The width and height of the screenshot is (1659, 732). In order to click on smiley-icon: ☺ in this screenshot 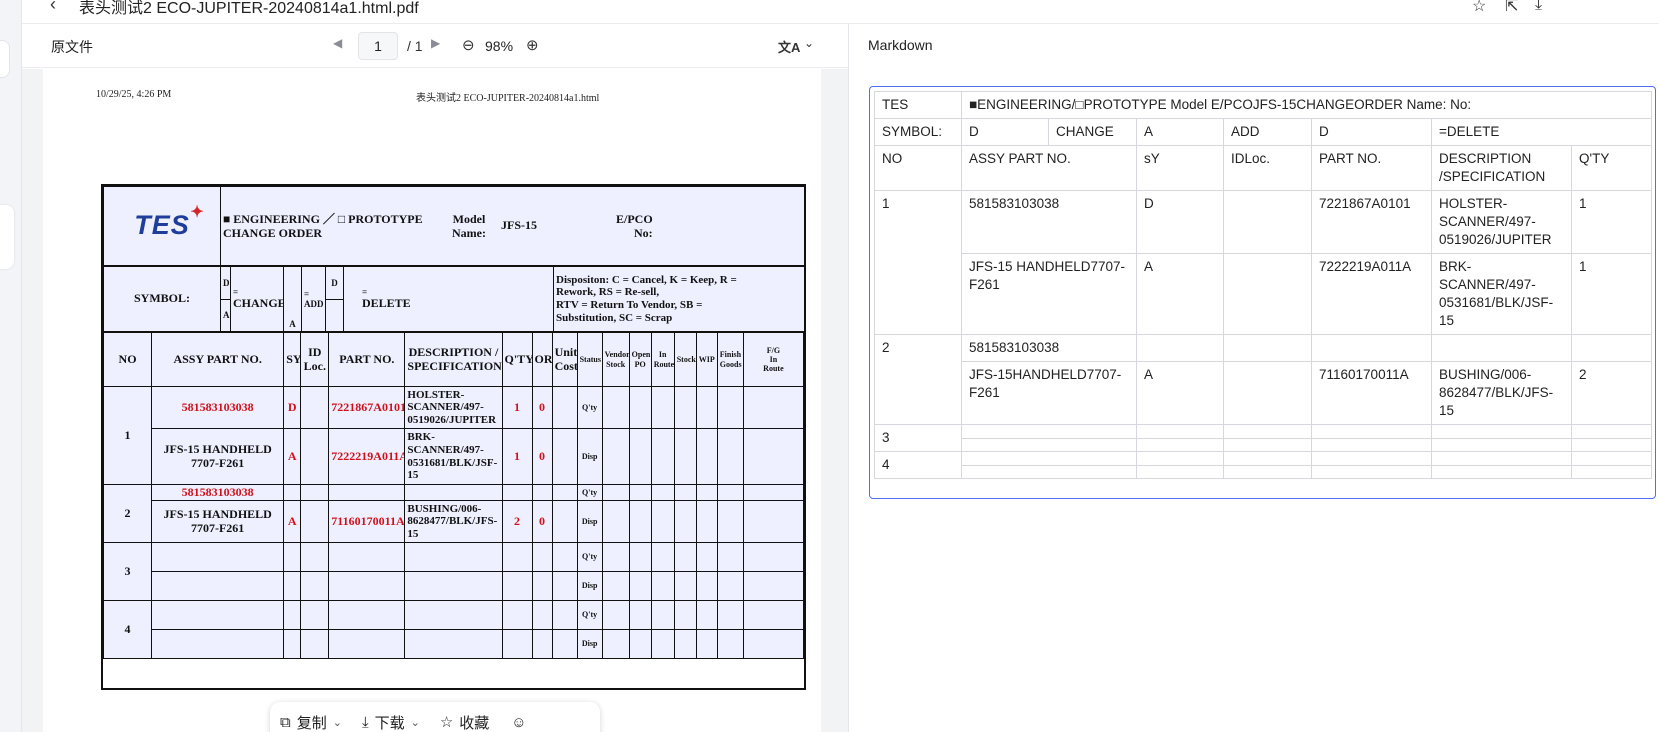, I will do `click(518, 722)`.